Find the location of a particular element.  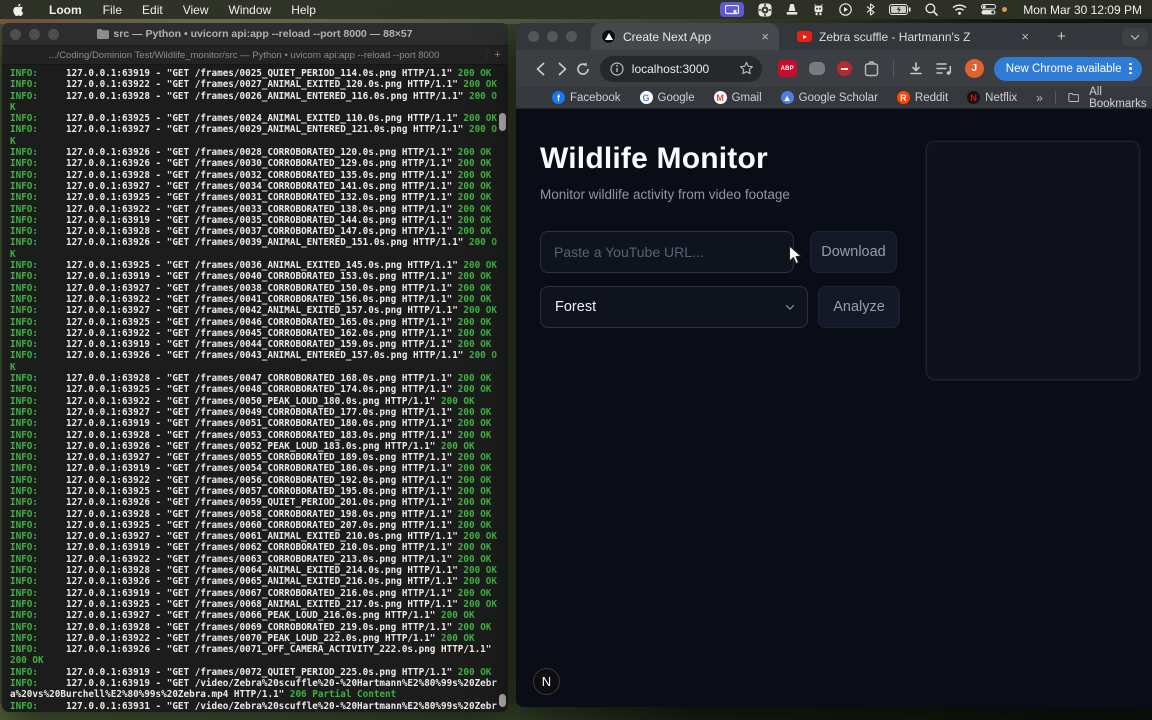

bookmark-label: Google is located at coordinates (676, 97).